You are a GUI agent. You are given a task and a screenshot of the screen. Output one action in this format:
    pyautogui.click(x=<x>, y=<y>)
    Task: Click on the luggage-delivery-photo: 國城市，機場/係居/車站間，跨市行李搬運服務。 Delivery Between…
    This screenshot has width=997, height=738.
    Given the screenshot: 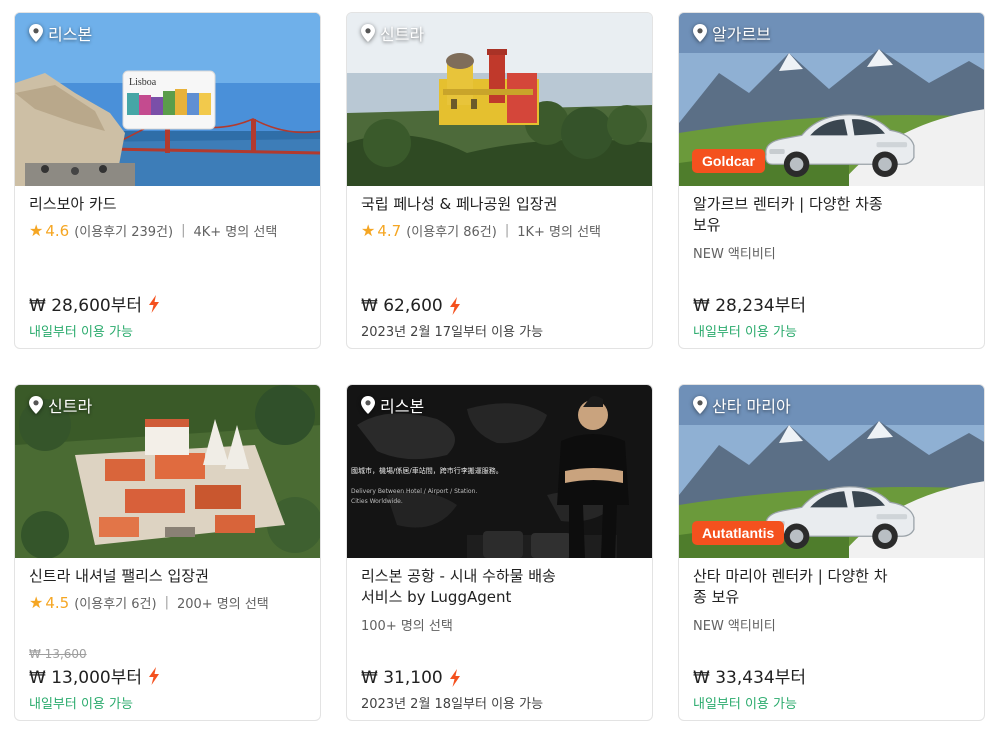 What is the action you would take?
    pyautogui.click(x=499, y=471)
    